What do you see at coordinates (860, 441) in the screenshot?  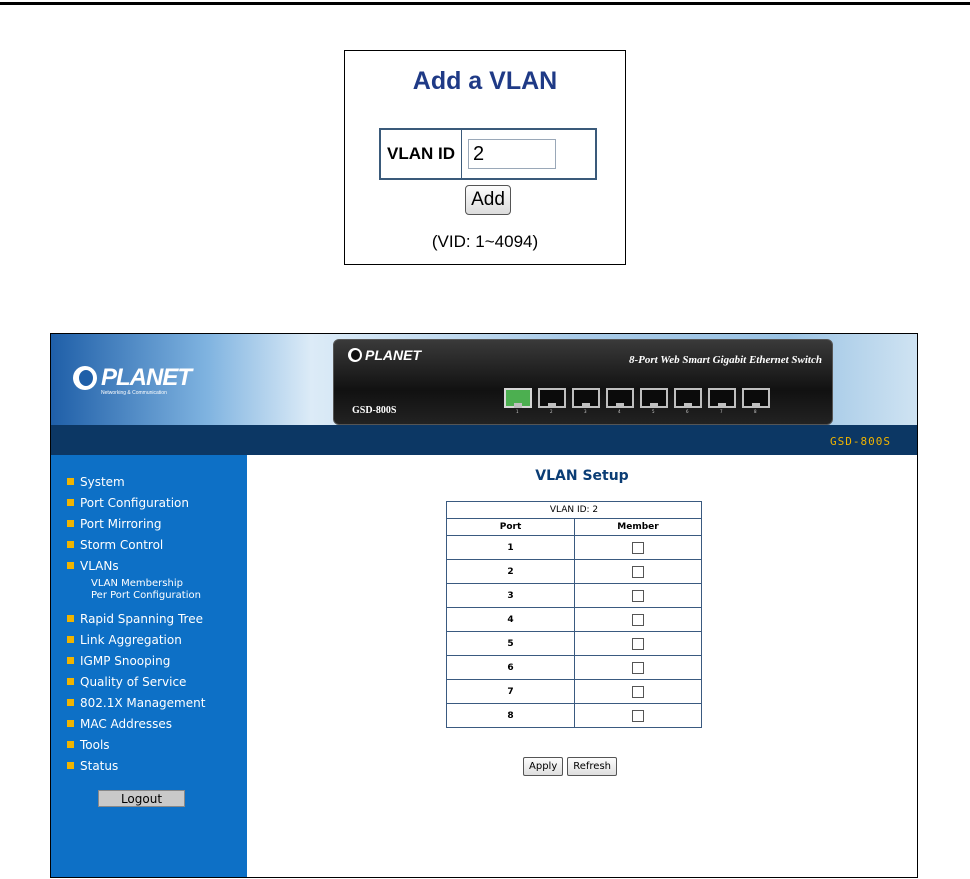 I see `model-label: GSD-800S` at bounding box center [860, 441].